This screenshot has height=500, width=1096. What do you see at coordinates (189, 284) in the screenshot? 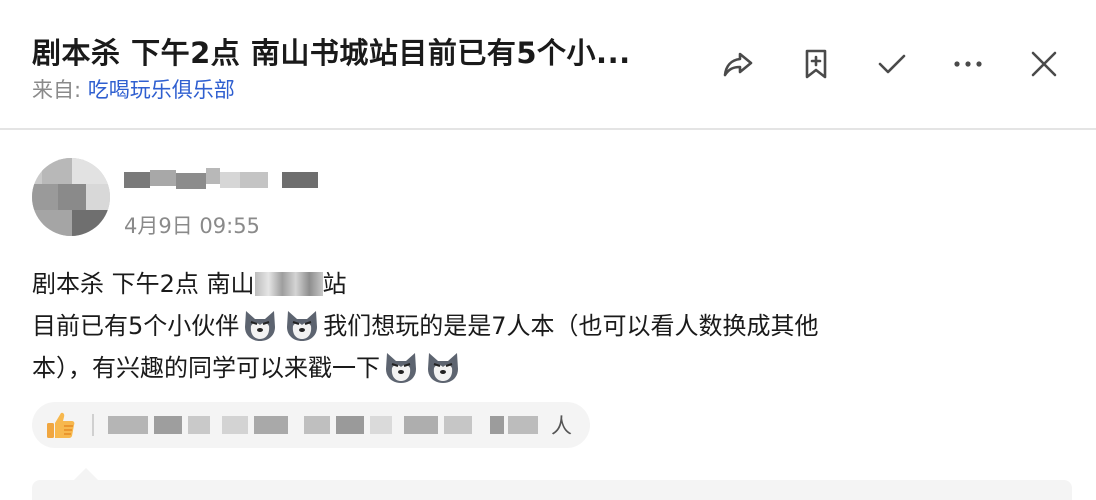
I see `post-line-1: 剧本杀 下午2点 南山站` at bounding box center [189, 284].